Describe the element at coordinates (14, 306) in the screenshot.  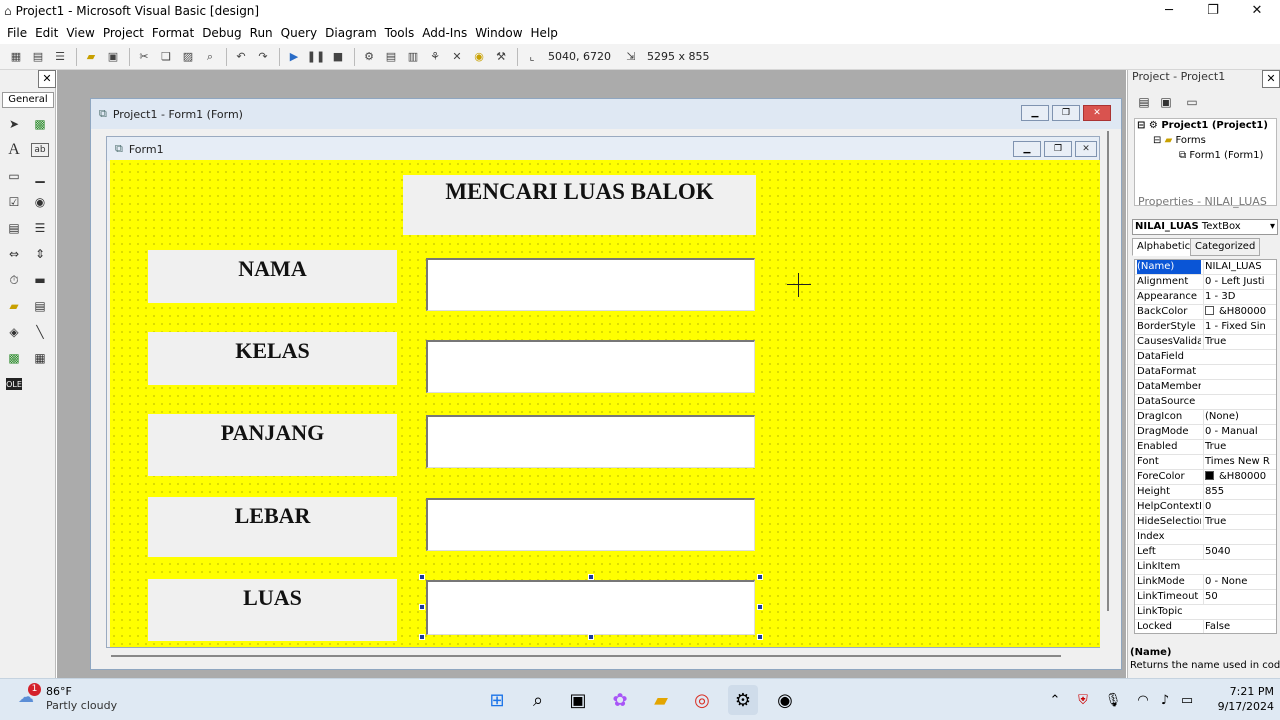
I see `dirlistbox-tool-icon: ▰` at that location.